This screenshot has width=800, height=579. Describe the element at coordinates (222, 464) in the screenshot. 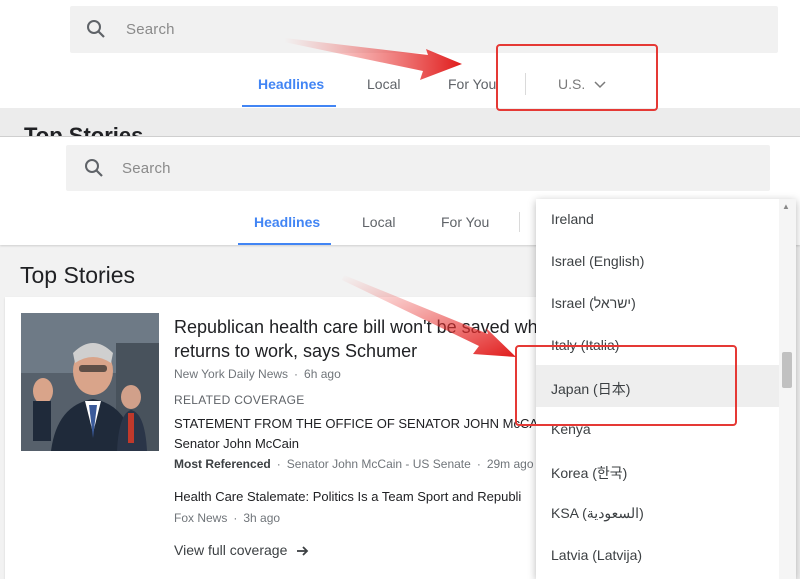

I see `most-referenced-badge: Most Referenced` at that location.